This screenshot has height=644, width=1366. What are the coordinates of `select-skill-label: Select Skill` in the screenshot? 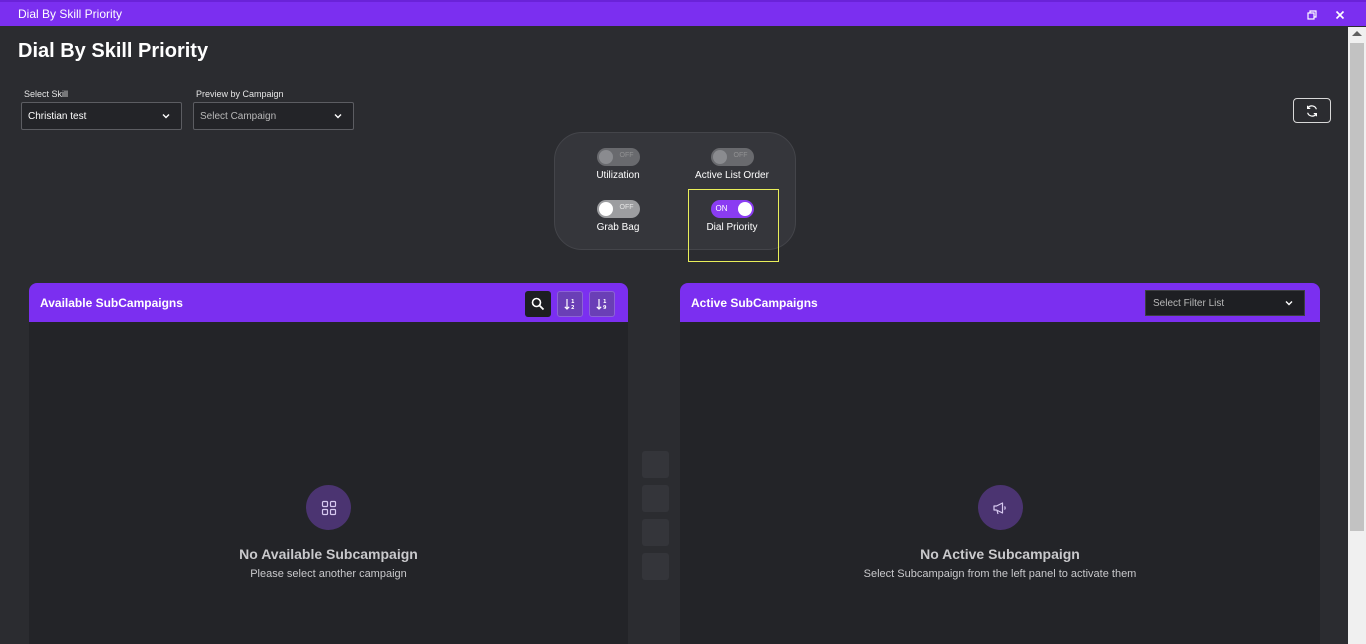 It's located at (46, 94).